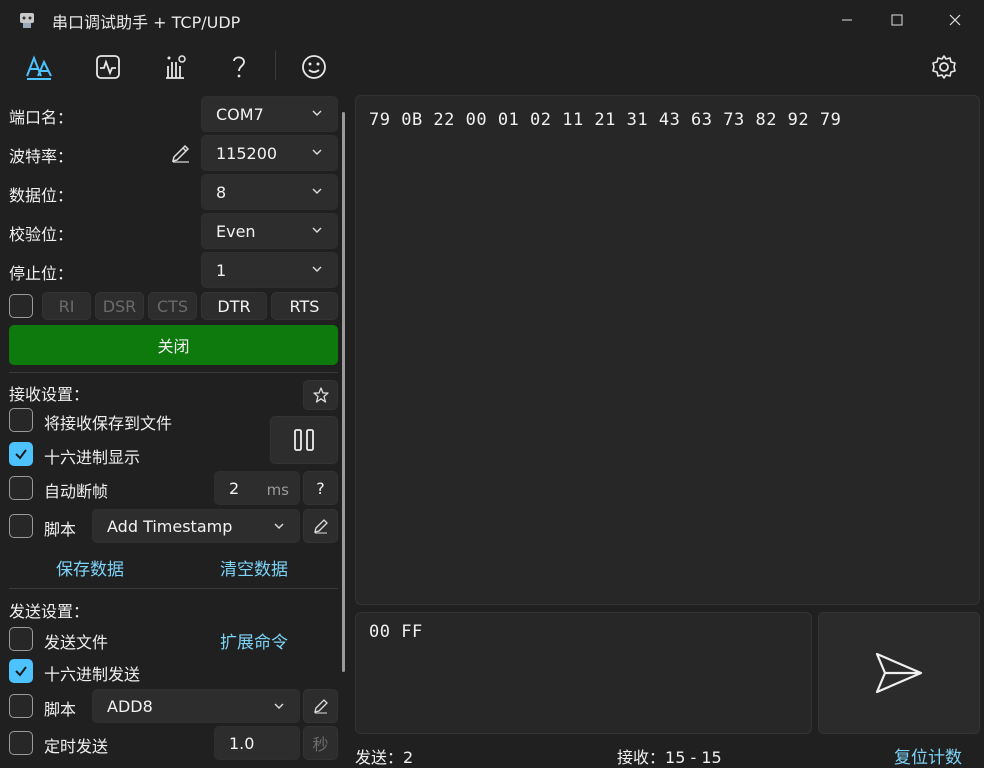 The width and height of the screenshot is (984, 768). I want to click on save-to-file-label: 将接收保存到文件, so click(108, 423).